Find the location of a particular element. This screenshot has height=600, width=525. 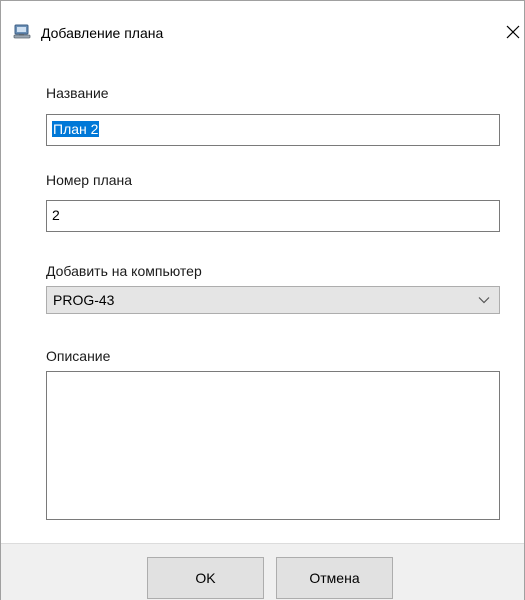

computer-label: Добавить на компьютер is located at coordinates (124, 271).